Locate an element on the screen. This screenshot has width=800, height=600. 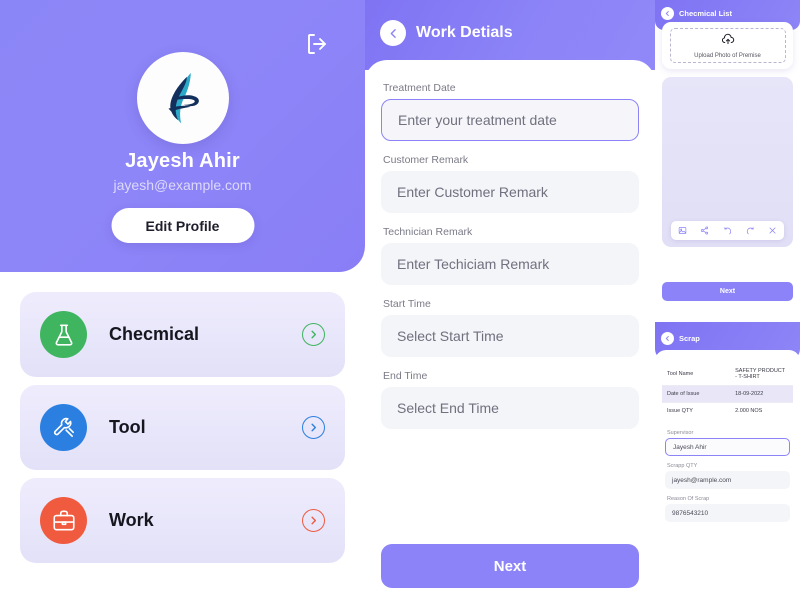
photo-preview-area is located at coordinates (727, 162).